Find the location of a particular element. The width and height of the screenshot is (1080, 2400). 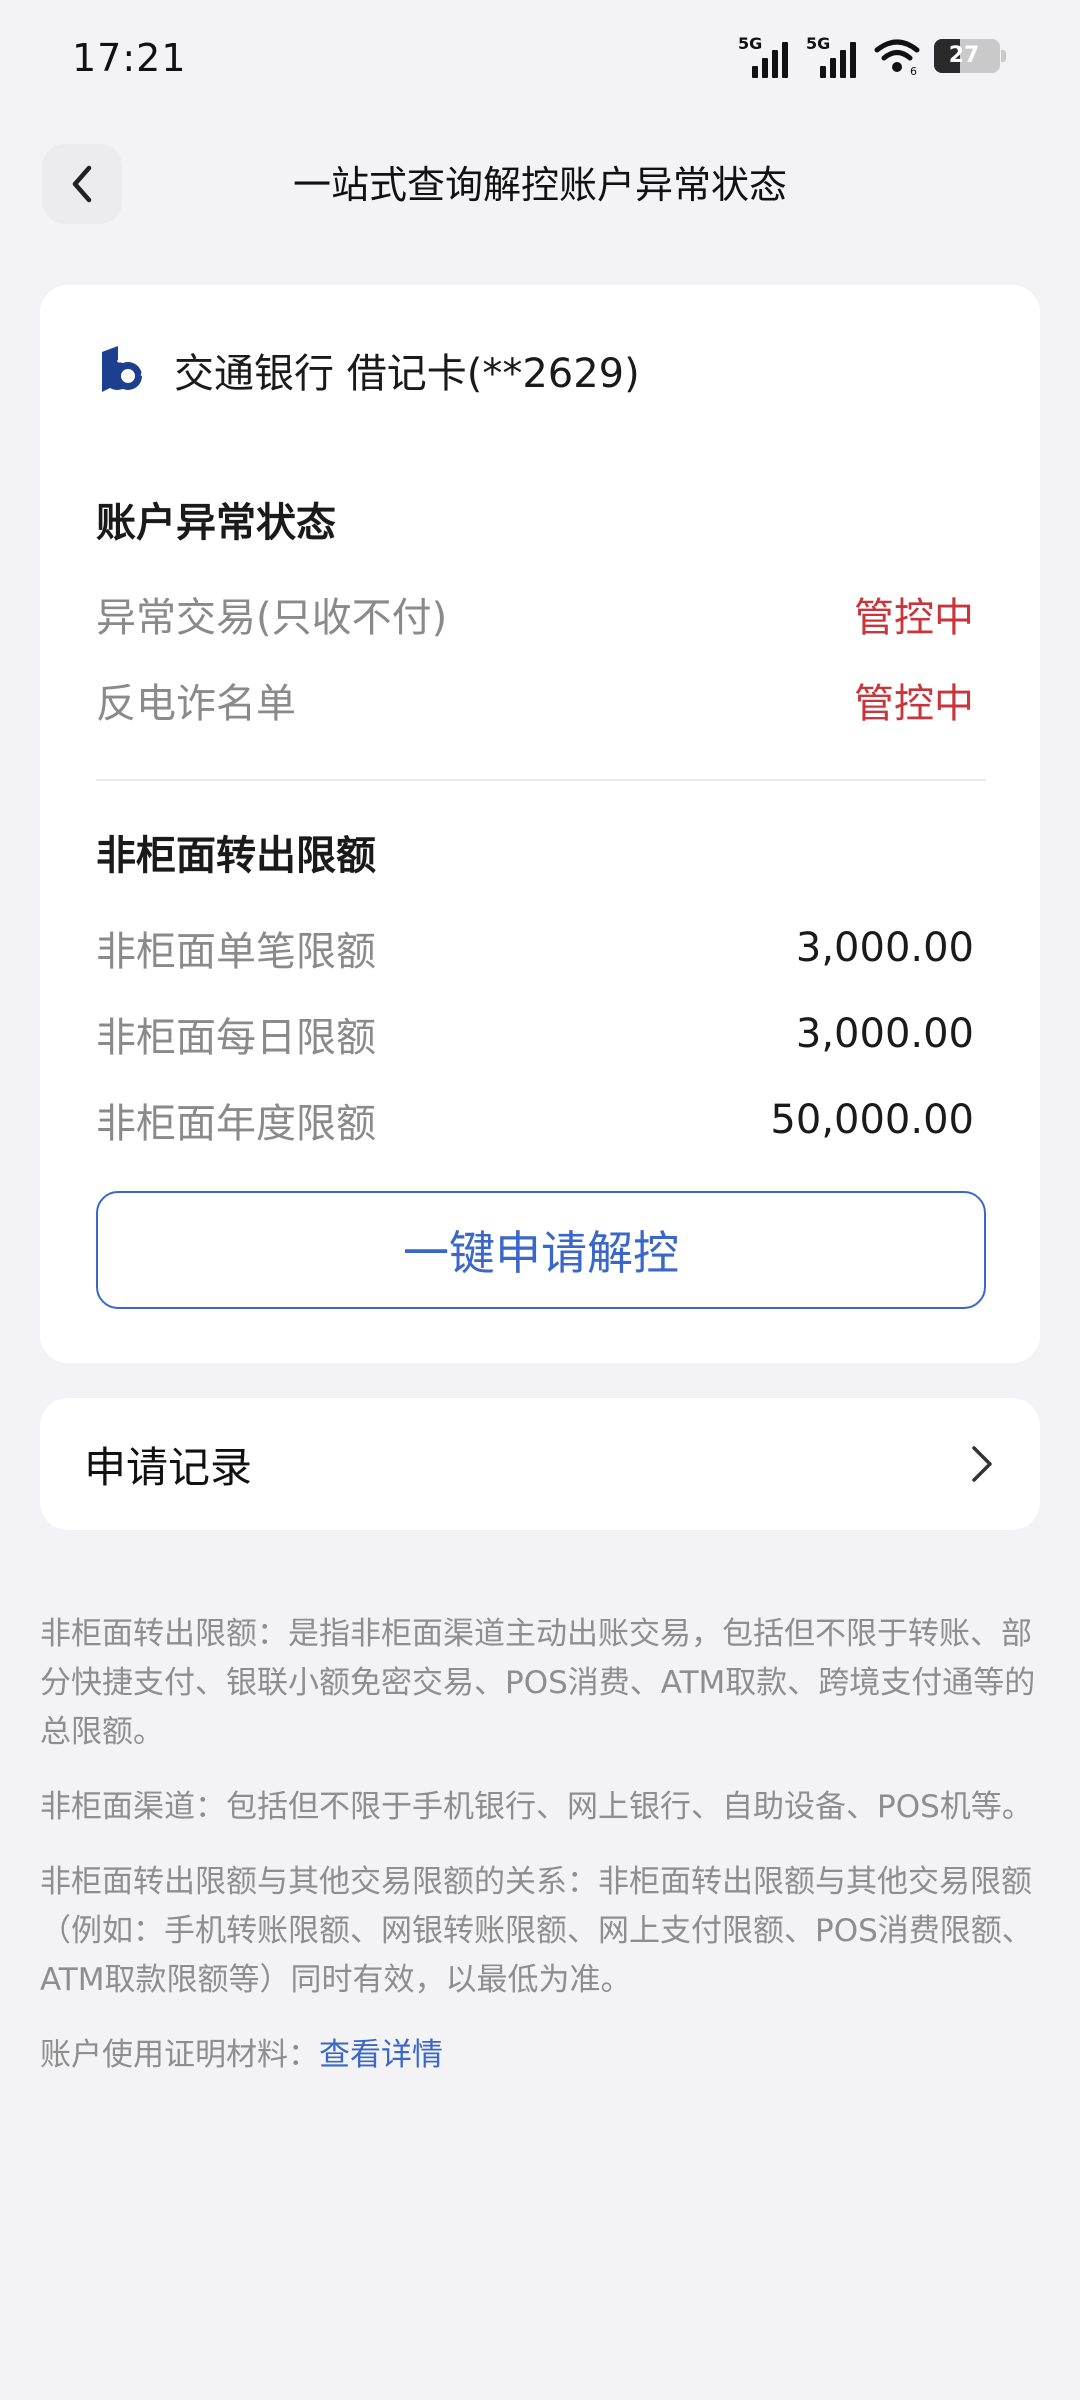

bank-account-name: 交通银行 借记卡(**2629) is located at coordinates (407, 374).